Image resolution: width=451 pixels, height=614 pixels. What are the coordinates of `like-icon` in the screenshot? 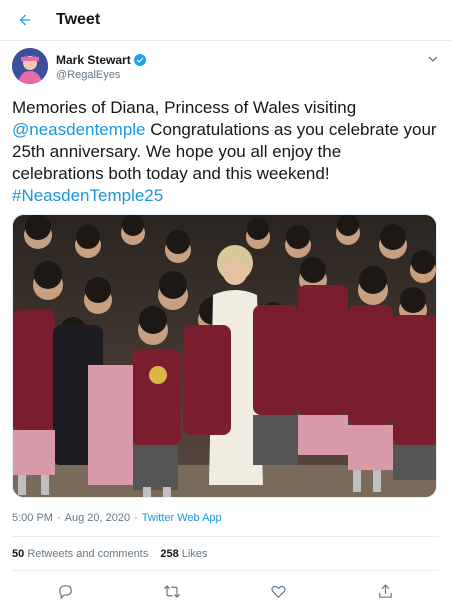 It's located at (278, 591).